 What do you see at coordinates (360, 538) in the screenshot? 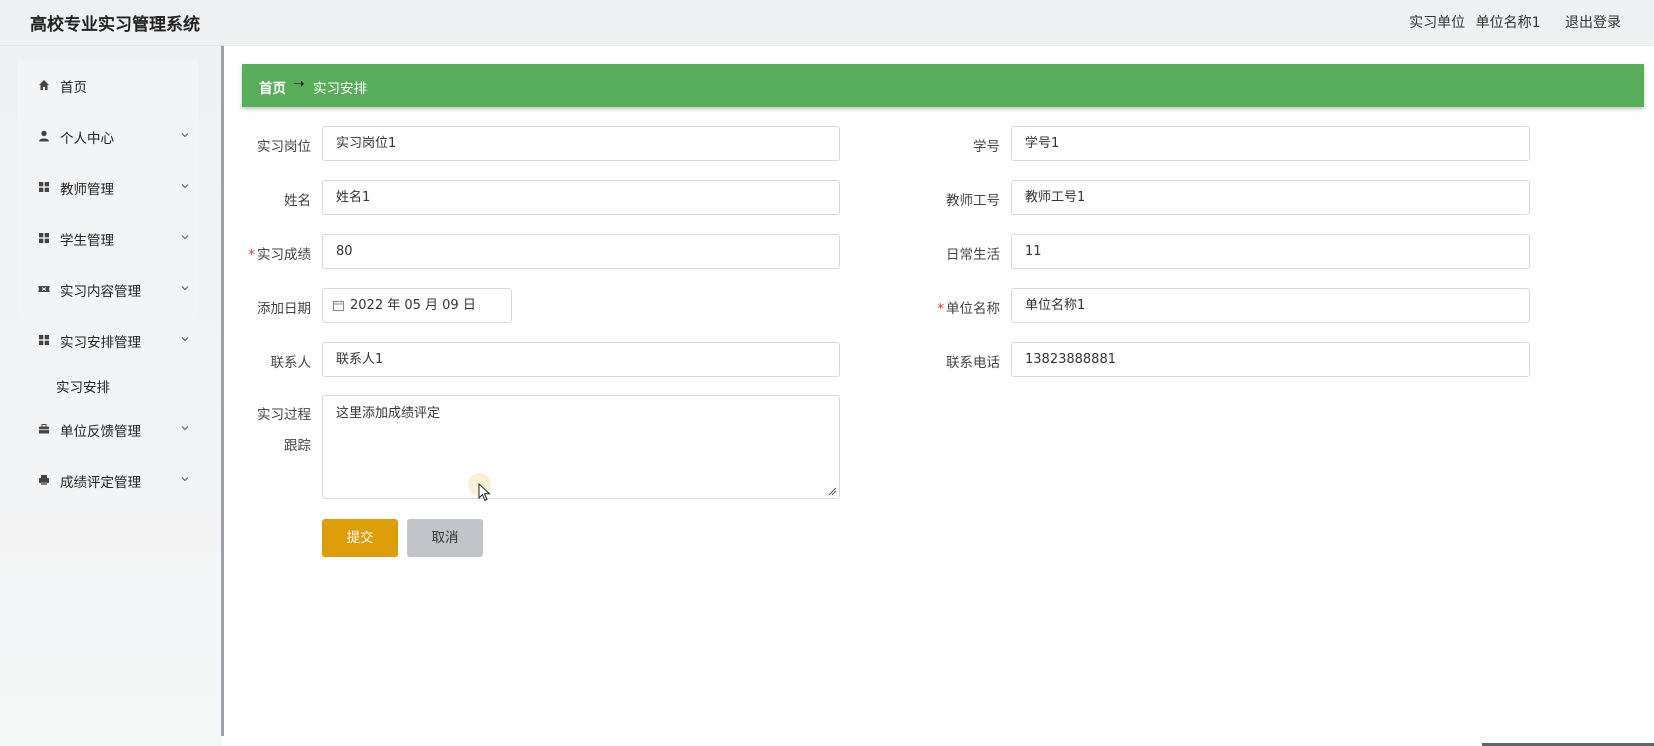
I see `submit-button: 提交` at bounding box center [360, 538].